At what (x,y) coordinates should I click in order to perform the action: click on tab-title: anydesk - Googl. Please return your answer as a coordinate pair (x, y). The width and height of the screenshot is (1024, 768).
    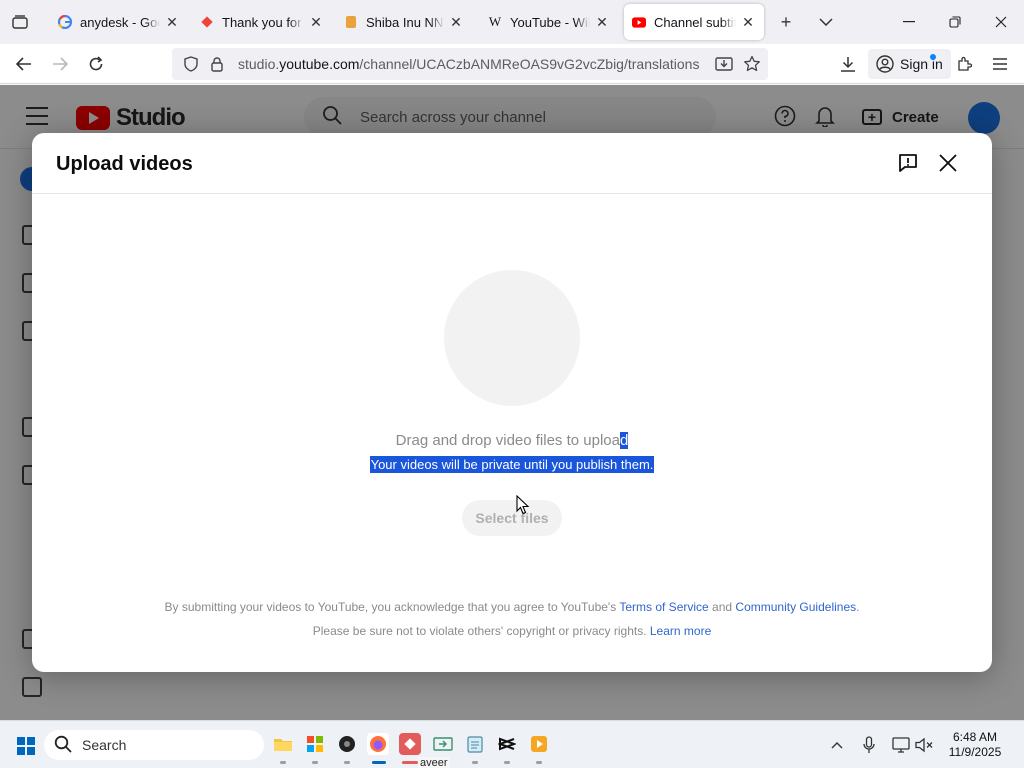
    Looking at the image, I should click on (120, 22).